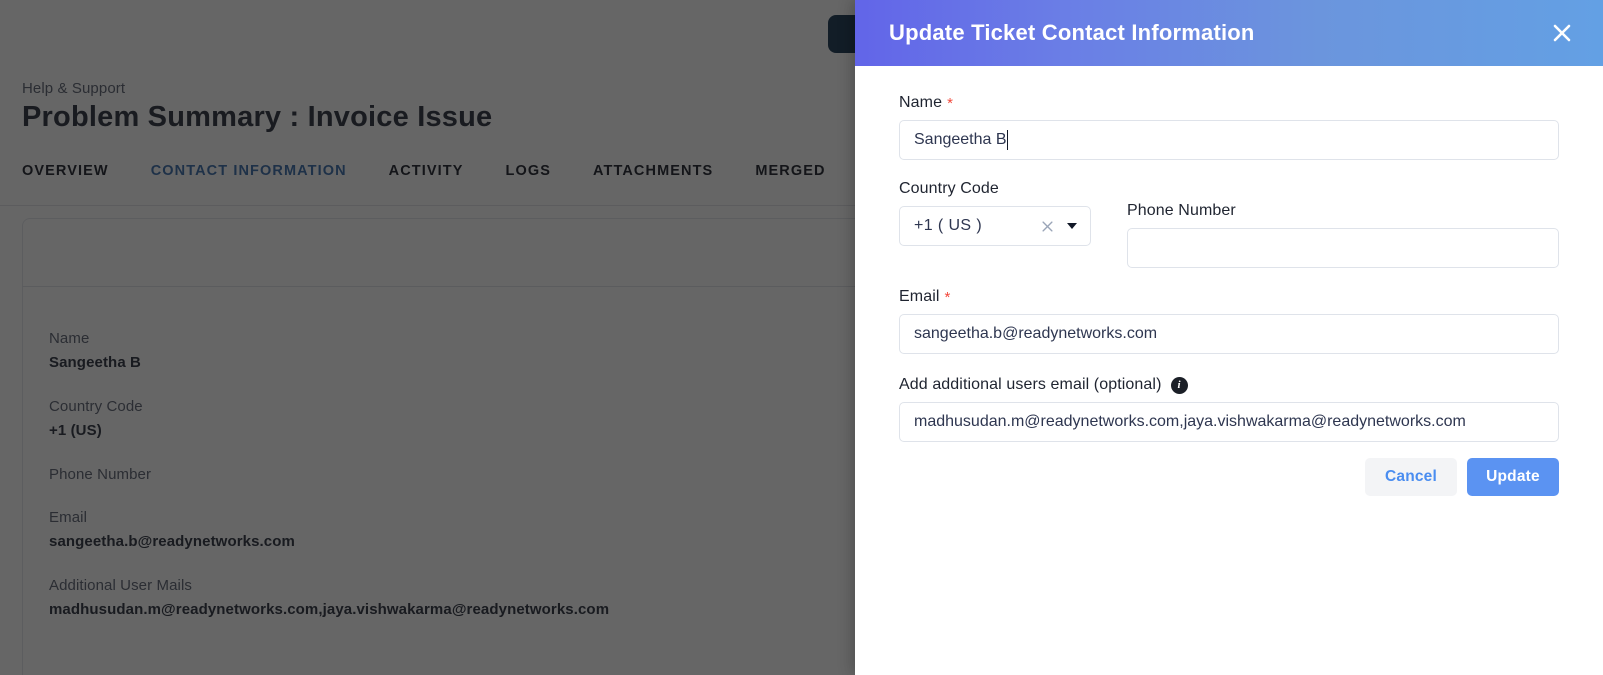  I want to click on chevron-down-icon, so click(1072, 226).